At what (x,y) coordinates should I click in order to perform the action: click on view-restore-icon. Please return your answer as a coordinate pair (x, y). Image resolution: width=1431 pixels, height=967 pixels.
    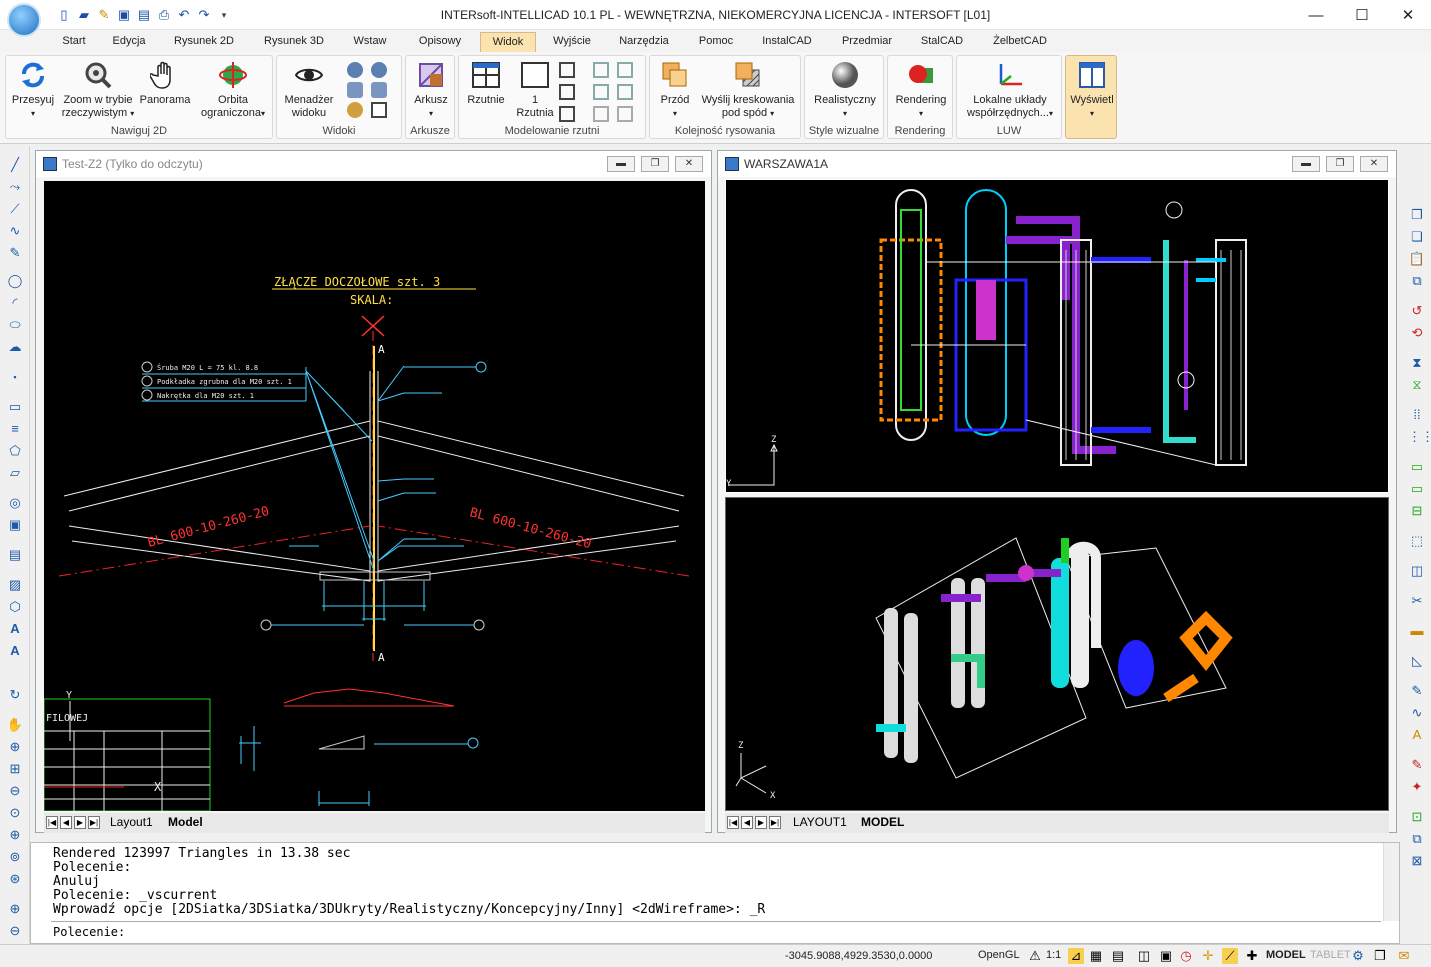
    Looking at the image, I should click on (379, 70).